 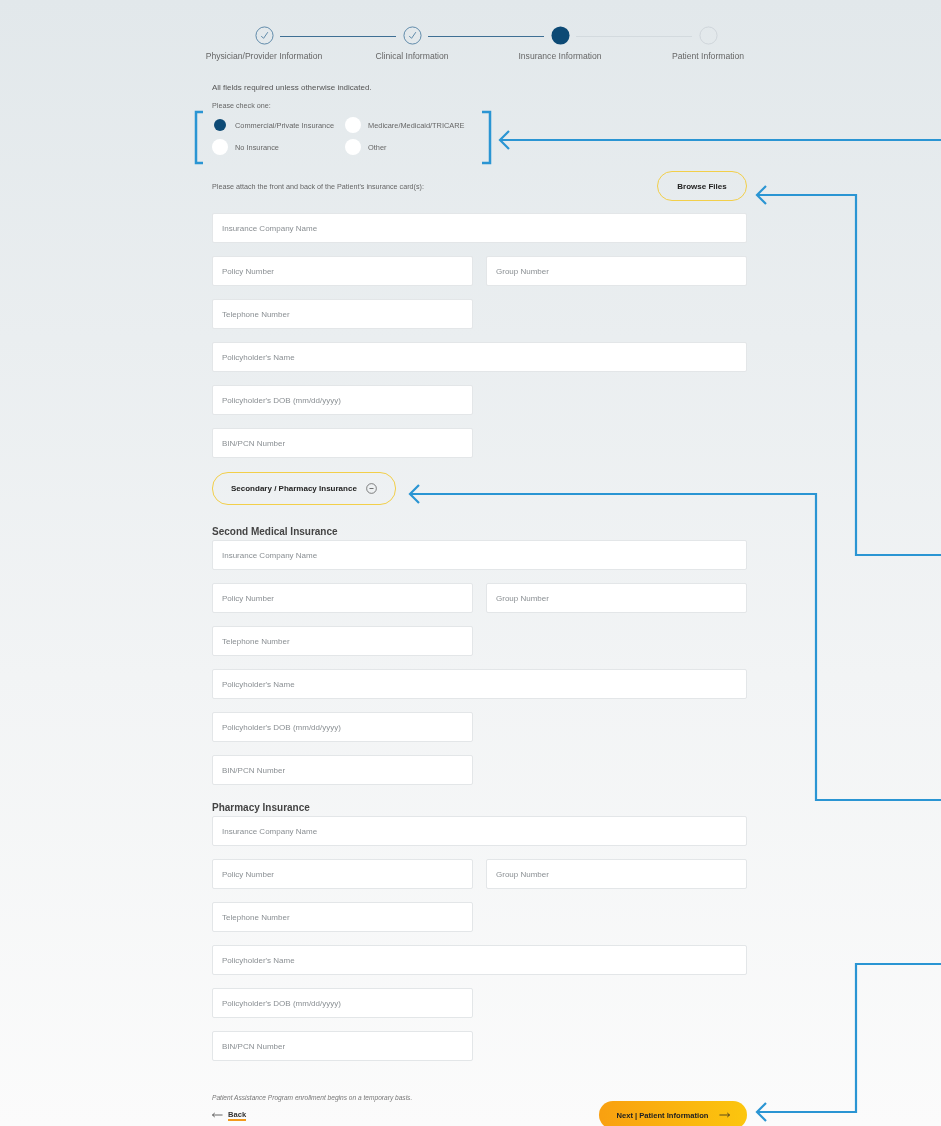 I want to click on left-arrow-icon, so click(x=217, y=1115).